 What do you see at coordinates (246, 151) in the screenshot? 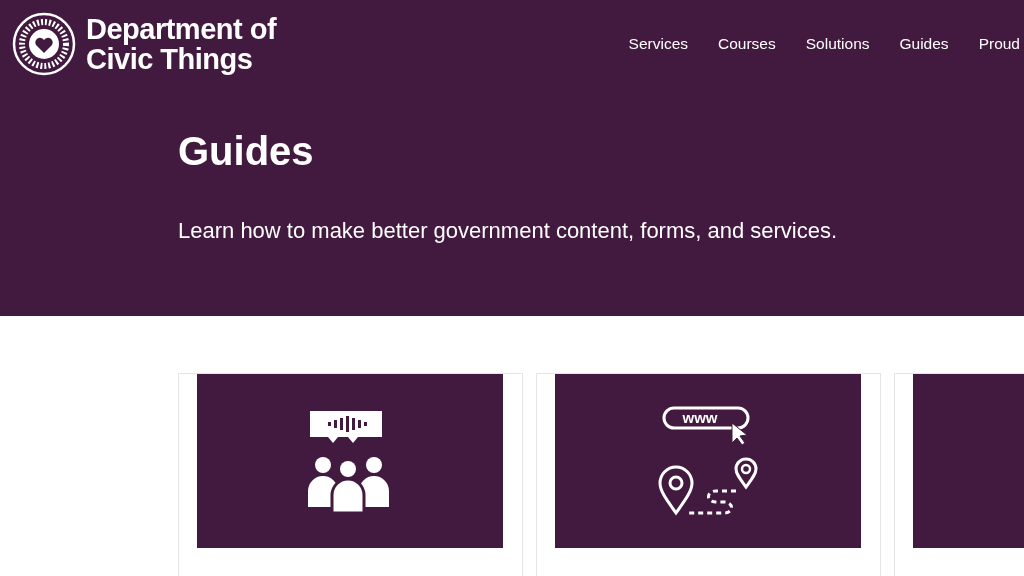
I see `page-title: Guides` at bounding box center [246, 151].